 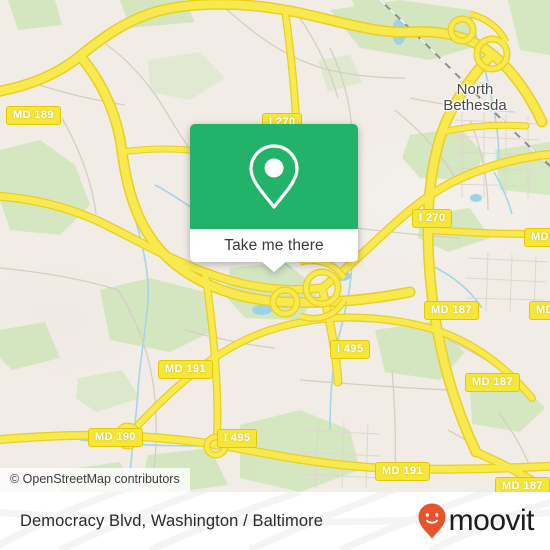 I want to click on road-shield-md-189: MD 189, so click(x=33, y=115).